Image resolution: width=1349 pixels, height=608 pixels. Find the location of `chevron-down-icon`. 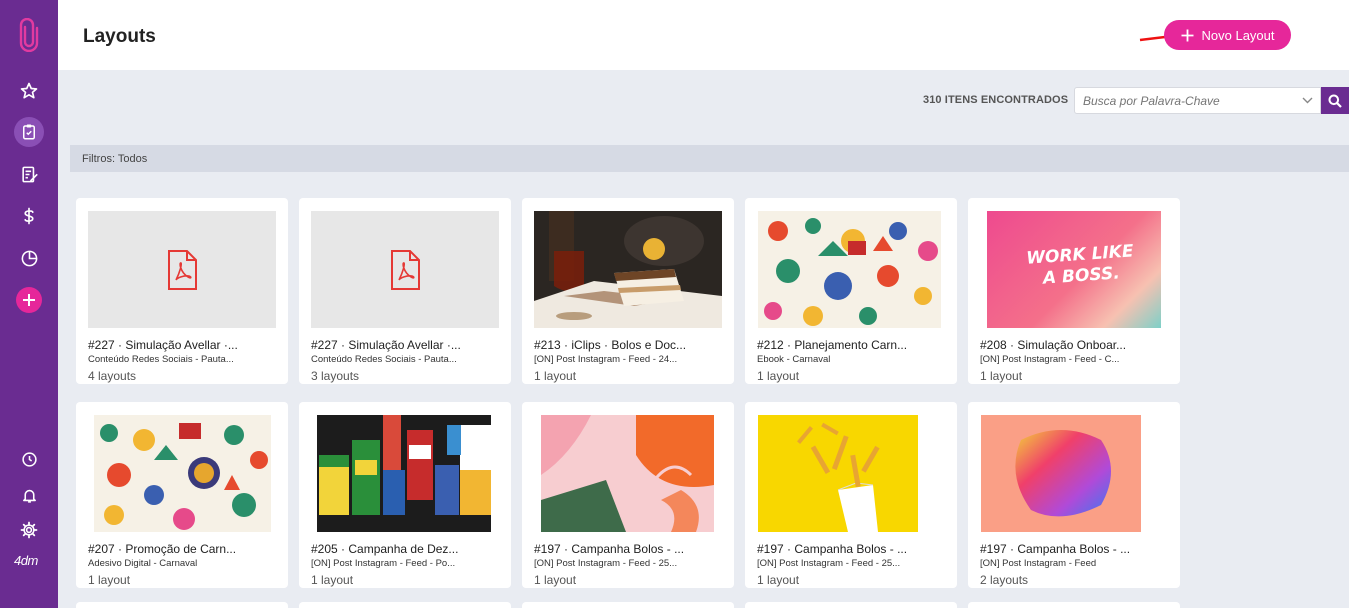

chevron-down-icon is located at coordinates (1307, 100).